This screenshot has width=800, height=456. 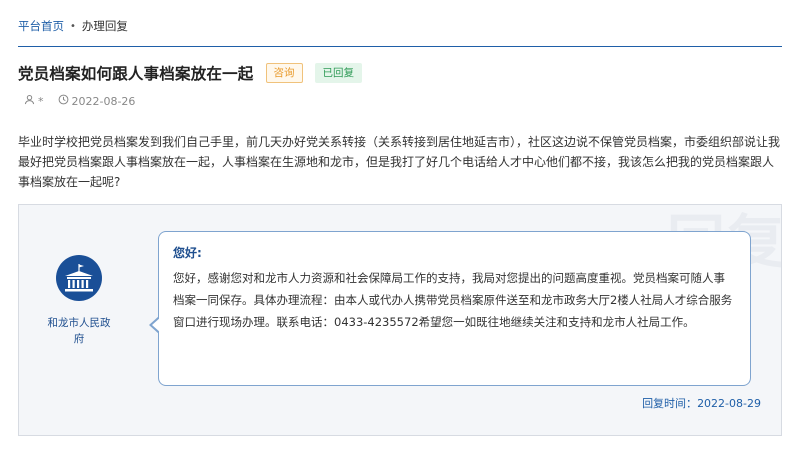 I want to click on breadcrumb-home-link: 平台首页, so click(x=41, y=26).